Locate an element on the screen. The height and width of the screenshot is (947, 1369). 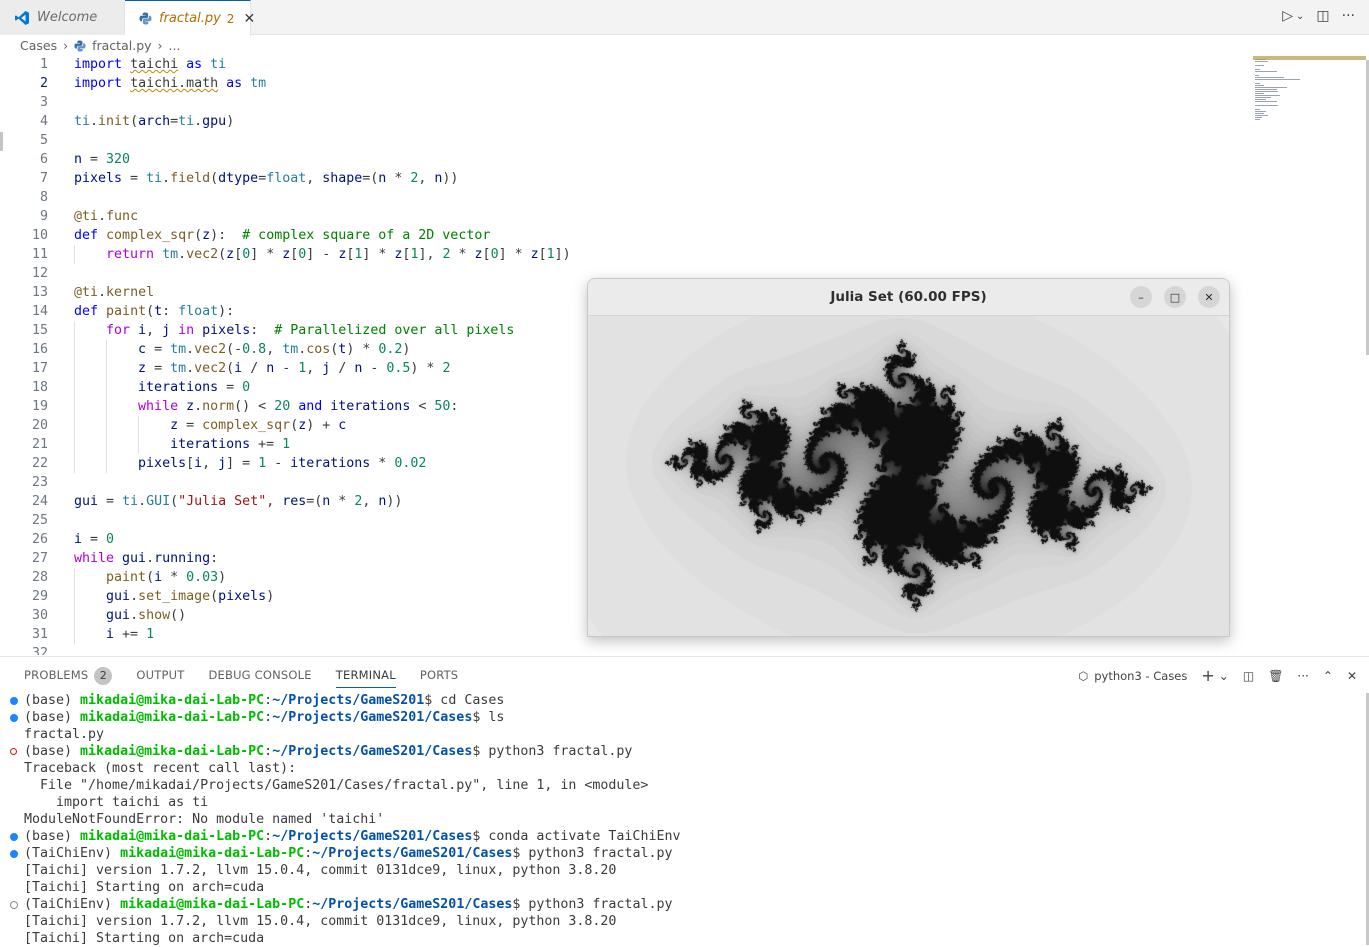
run-icon: ▷ is located at coordinates (1287, 16).